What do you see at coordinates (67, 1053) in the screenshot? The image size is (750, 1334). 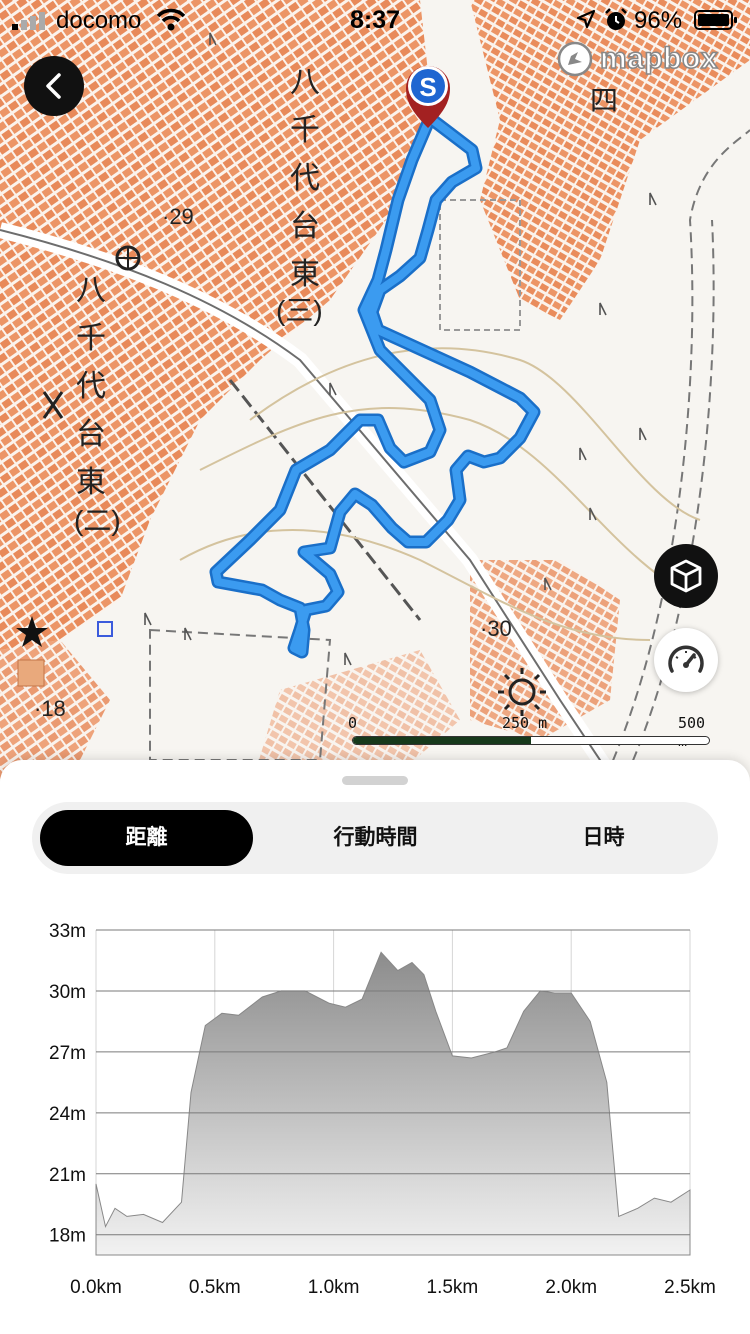 I see `y-tick-label: 27m` at bounding box center [67, 1053].